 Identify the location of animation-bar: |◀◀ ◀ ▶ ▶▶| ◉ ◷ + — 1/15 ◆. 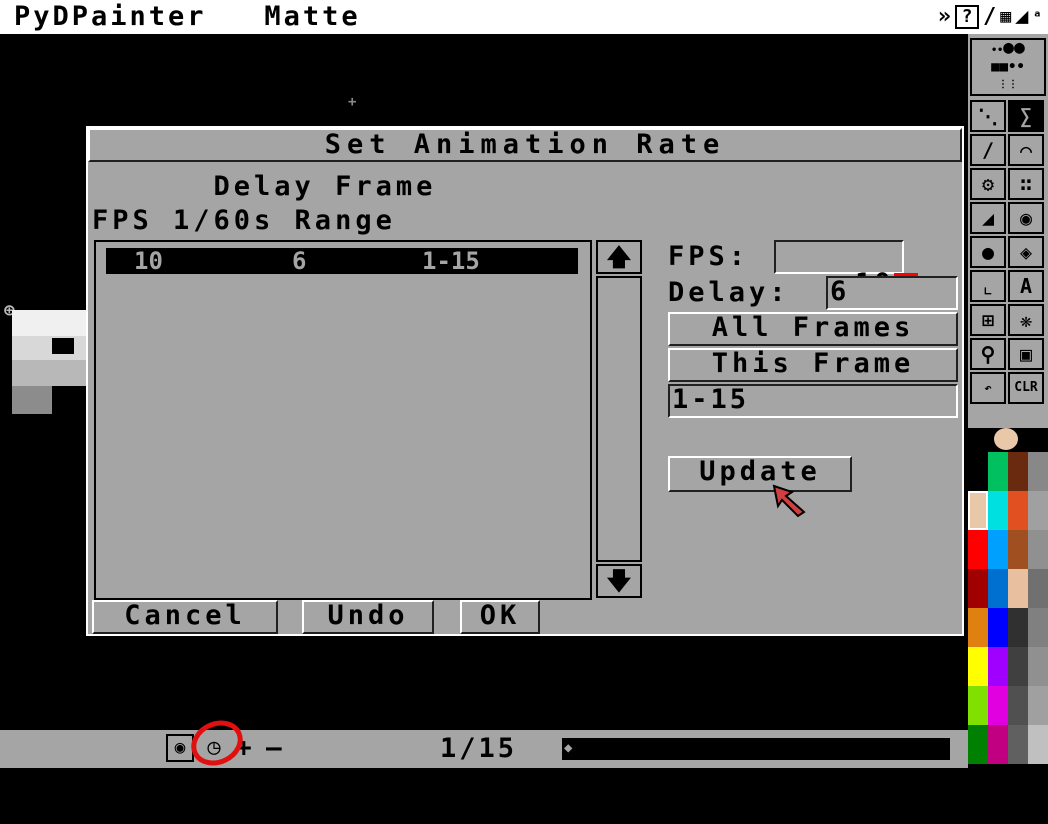
(484, 760).